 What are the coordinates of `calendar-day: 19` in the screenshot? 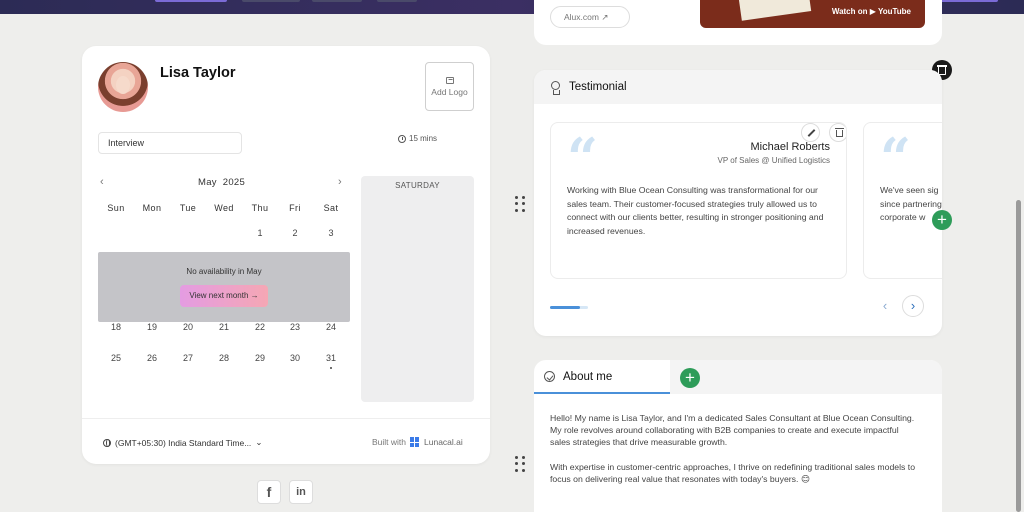 It's located at (151, 327).